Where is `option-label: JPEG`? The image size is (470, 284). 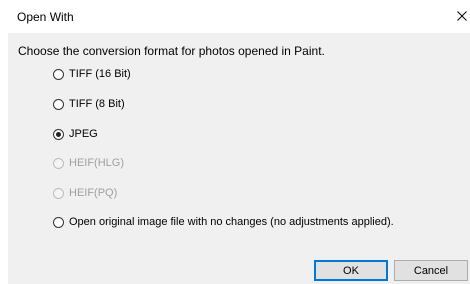 option-label: JPEG is located at coordinates (83, 134).